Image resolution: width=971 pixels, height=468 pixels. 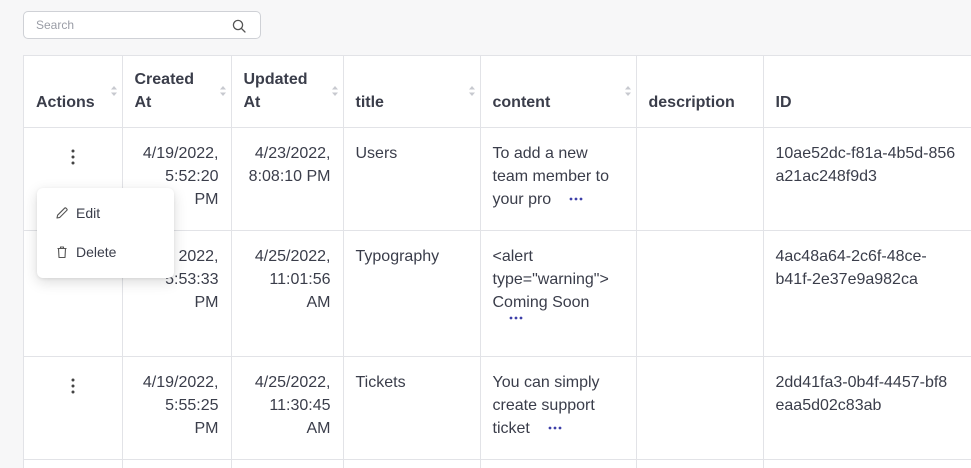 I want to click on cell-text: create support, so click(x=544, y=405).